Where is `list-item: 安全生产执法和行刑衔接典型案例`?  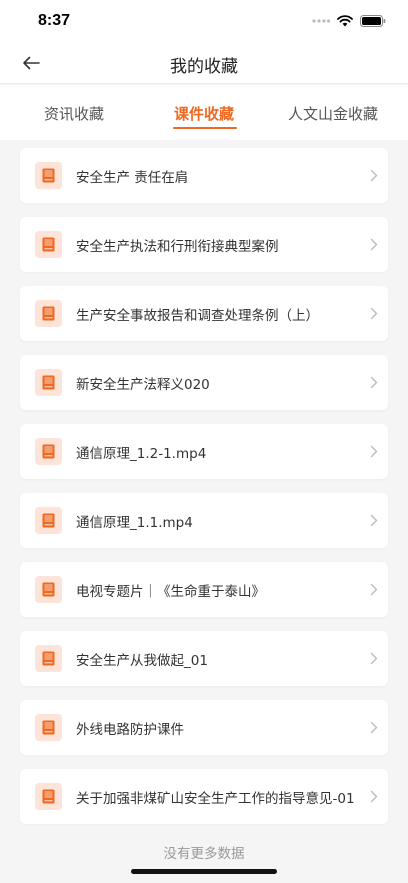 list-item: 安全生产执法和行刑衔接典型案例 is located at coordinates (204, 244).